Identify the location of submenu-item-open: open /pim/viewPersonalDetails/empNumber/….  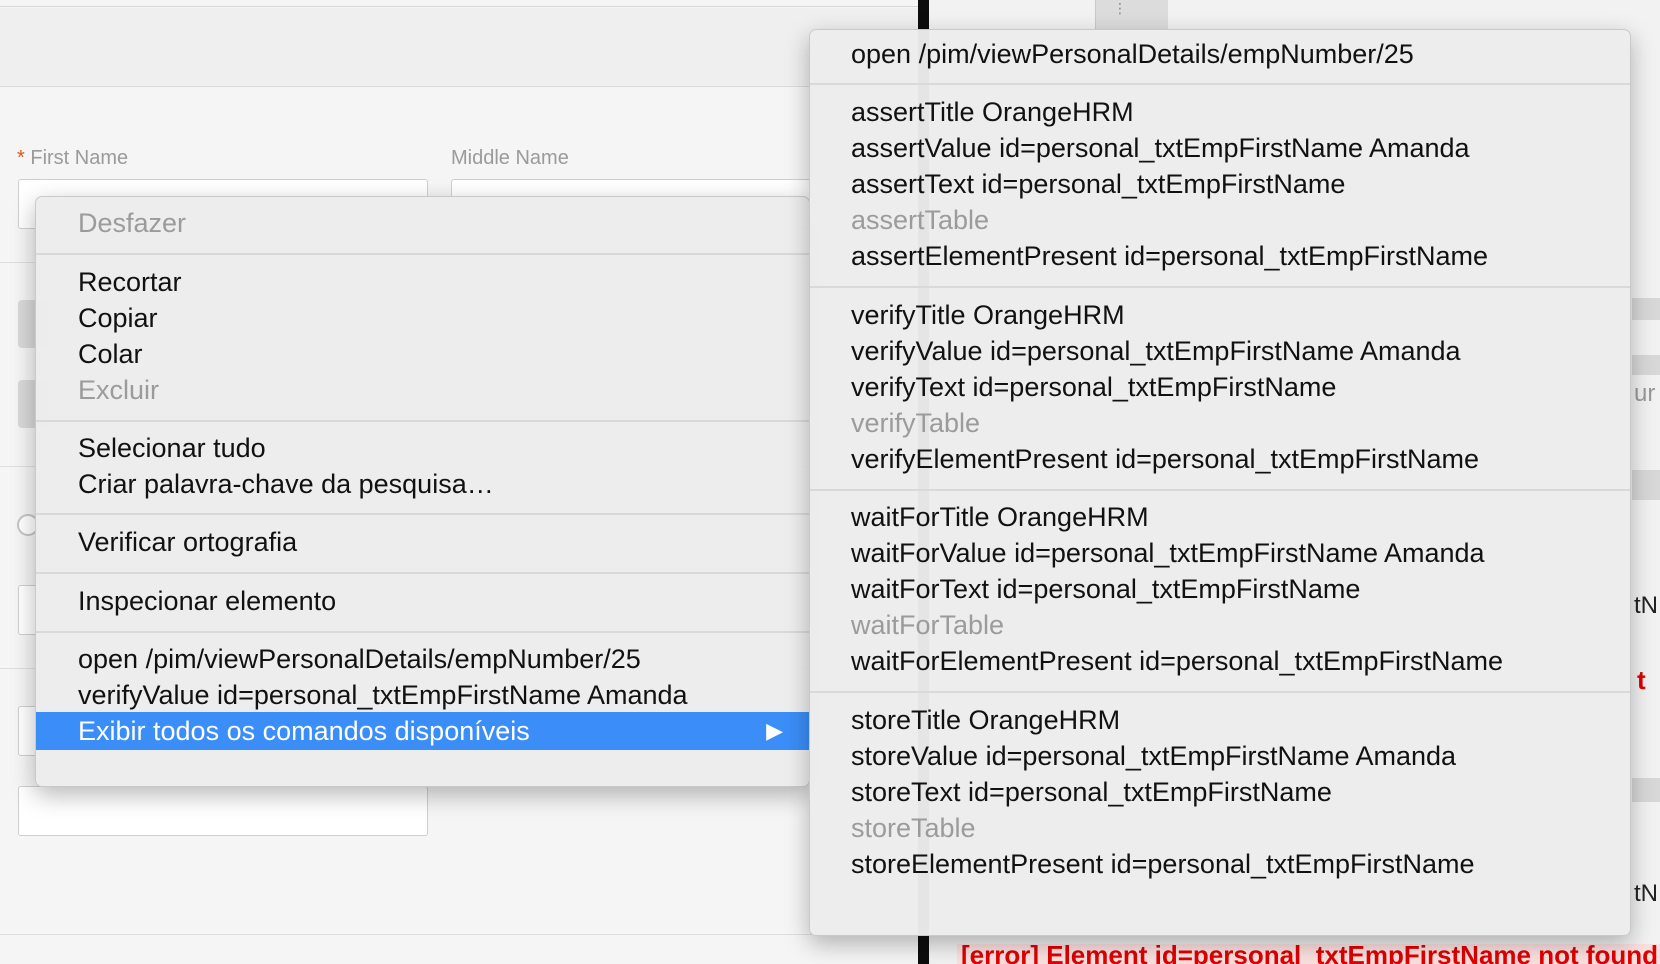
(1220, 54).